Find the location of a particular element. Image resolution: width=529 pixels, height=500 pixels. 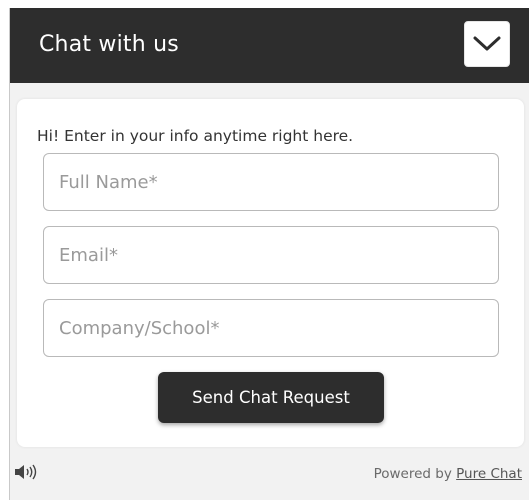

send-chat-request-button: Send Chat Request is located at coordinates (271, 397).